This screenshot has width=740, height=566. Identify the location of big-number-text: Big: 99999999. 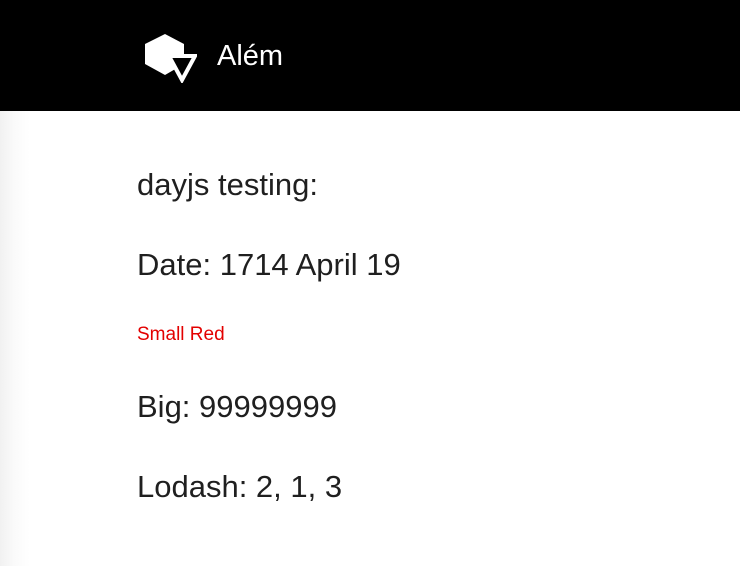
(237, 406).